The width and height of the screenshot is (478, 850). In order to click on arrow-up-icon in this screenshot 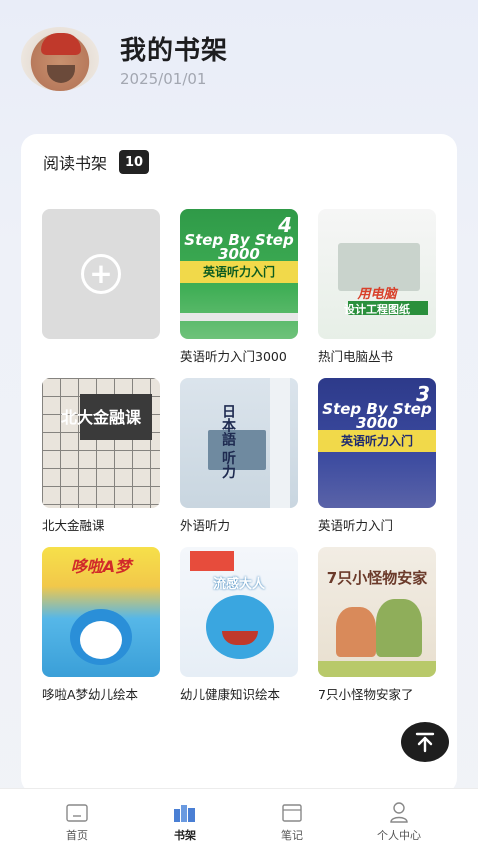, I will do `click(425, 742)`.